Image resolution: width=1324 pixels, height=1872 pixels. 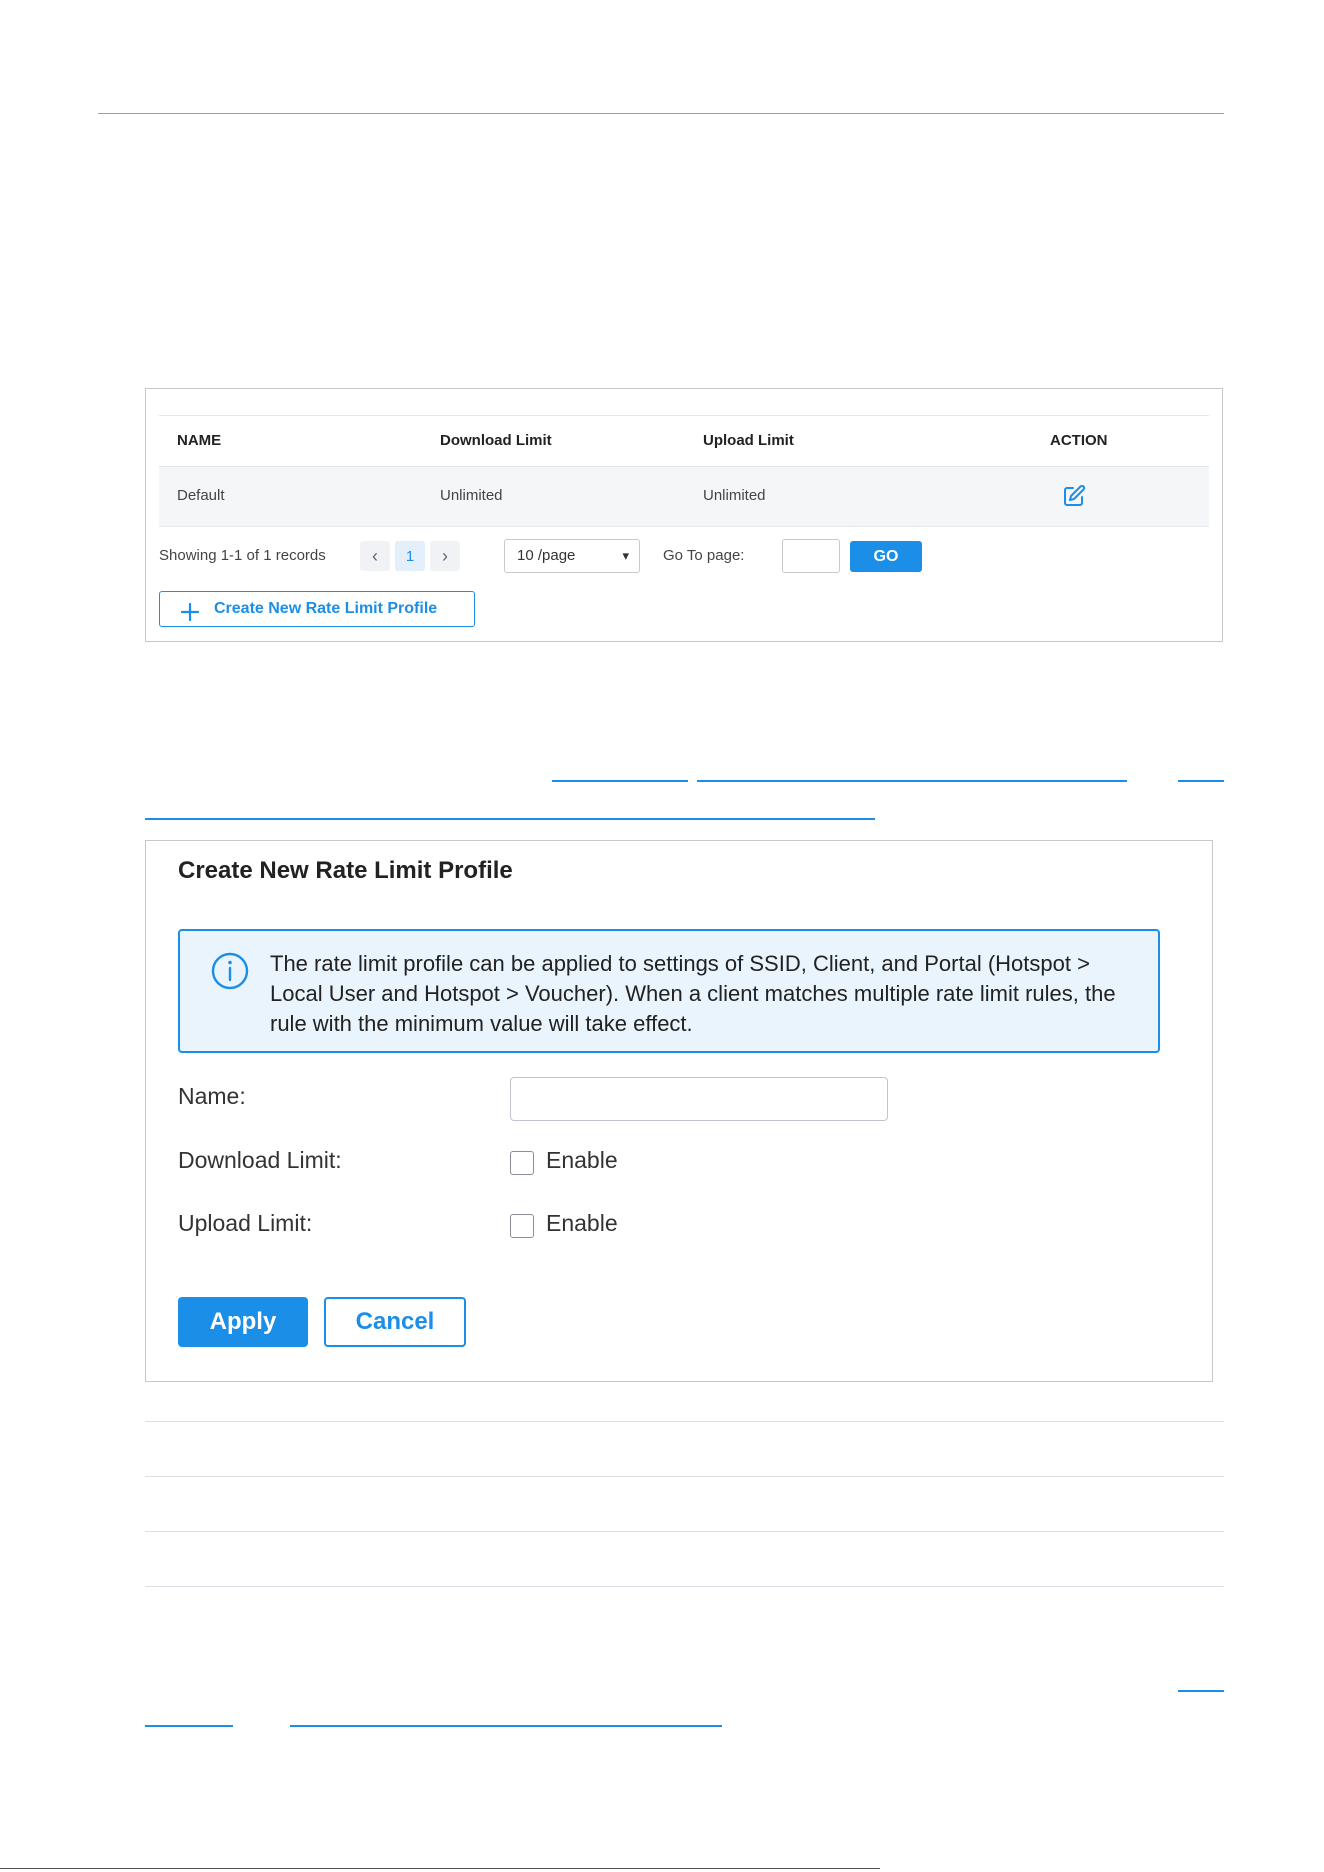 What do you see at coordinates (748, 440) in the screenshot?
I see `column-header-upload-limit: Upload Limit` at bounding box center [748, 440].